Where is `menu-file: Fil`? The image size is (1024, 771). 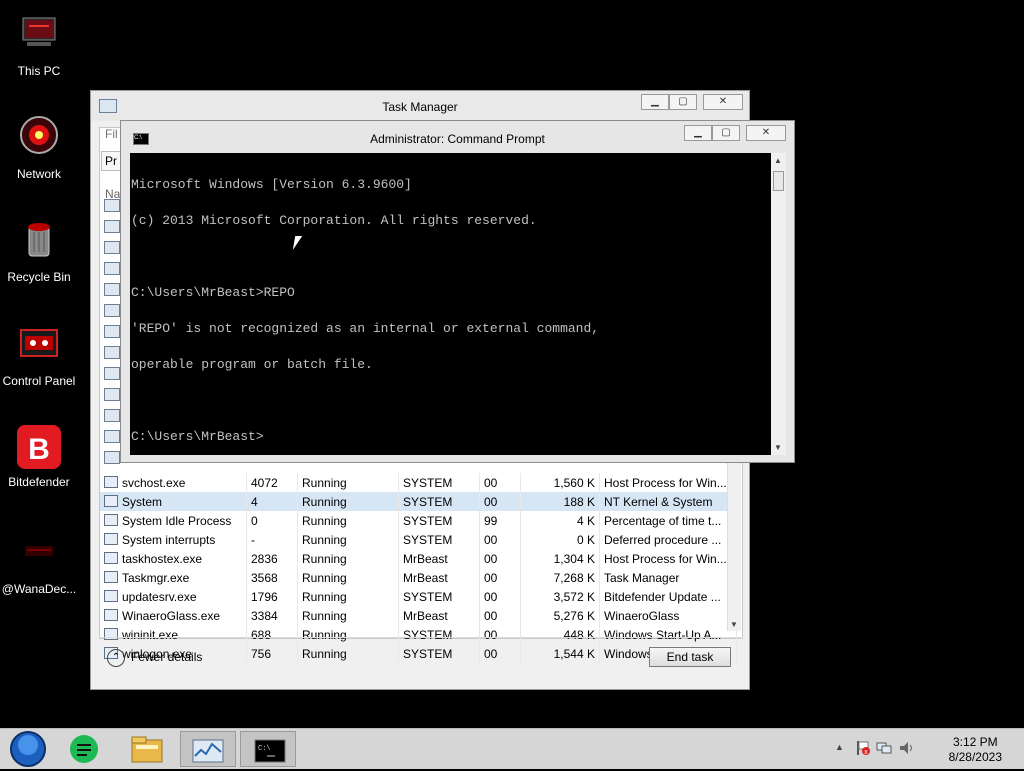 menu-file: Fil is located at coordinates (111, 134).